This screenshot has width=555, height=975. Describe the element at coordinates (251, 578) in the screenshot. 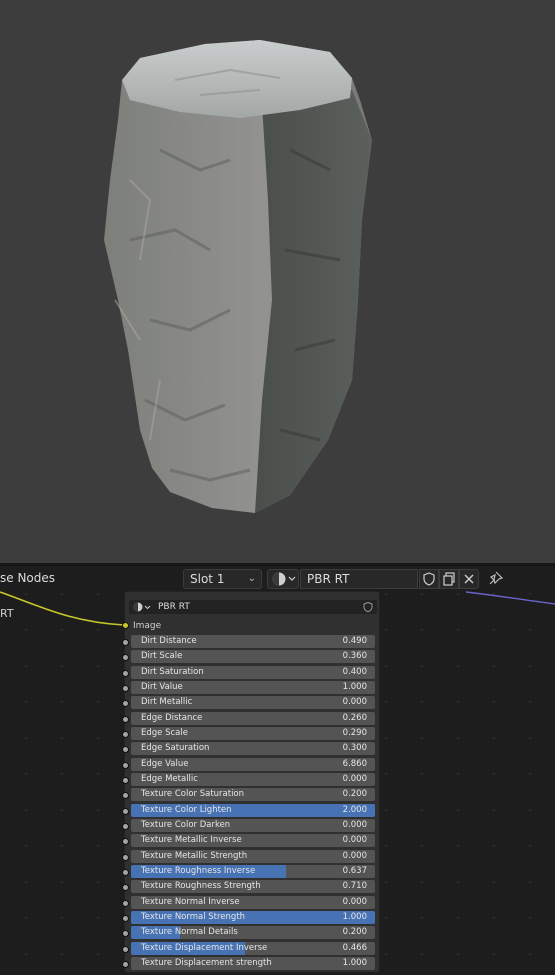

I see `chevron-down-icon: ⌄` at that location.